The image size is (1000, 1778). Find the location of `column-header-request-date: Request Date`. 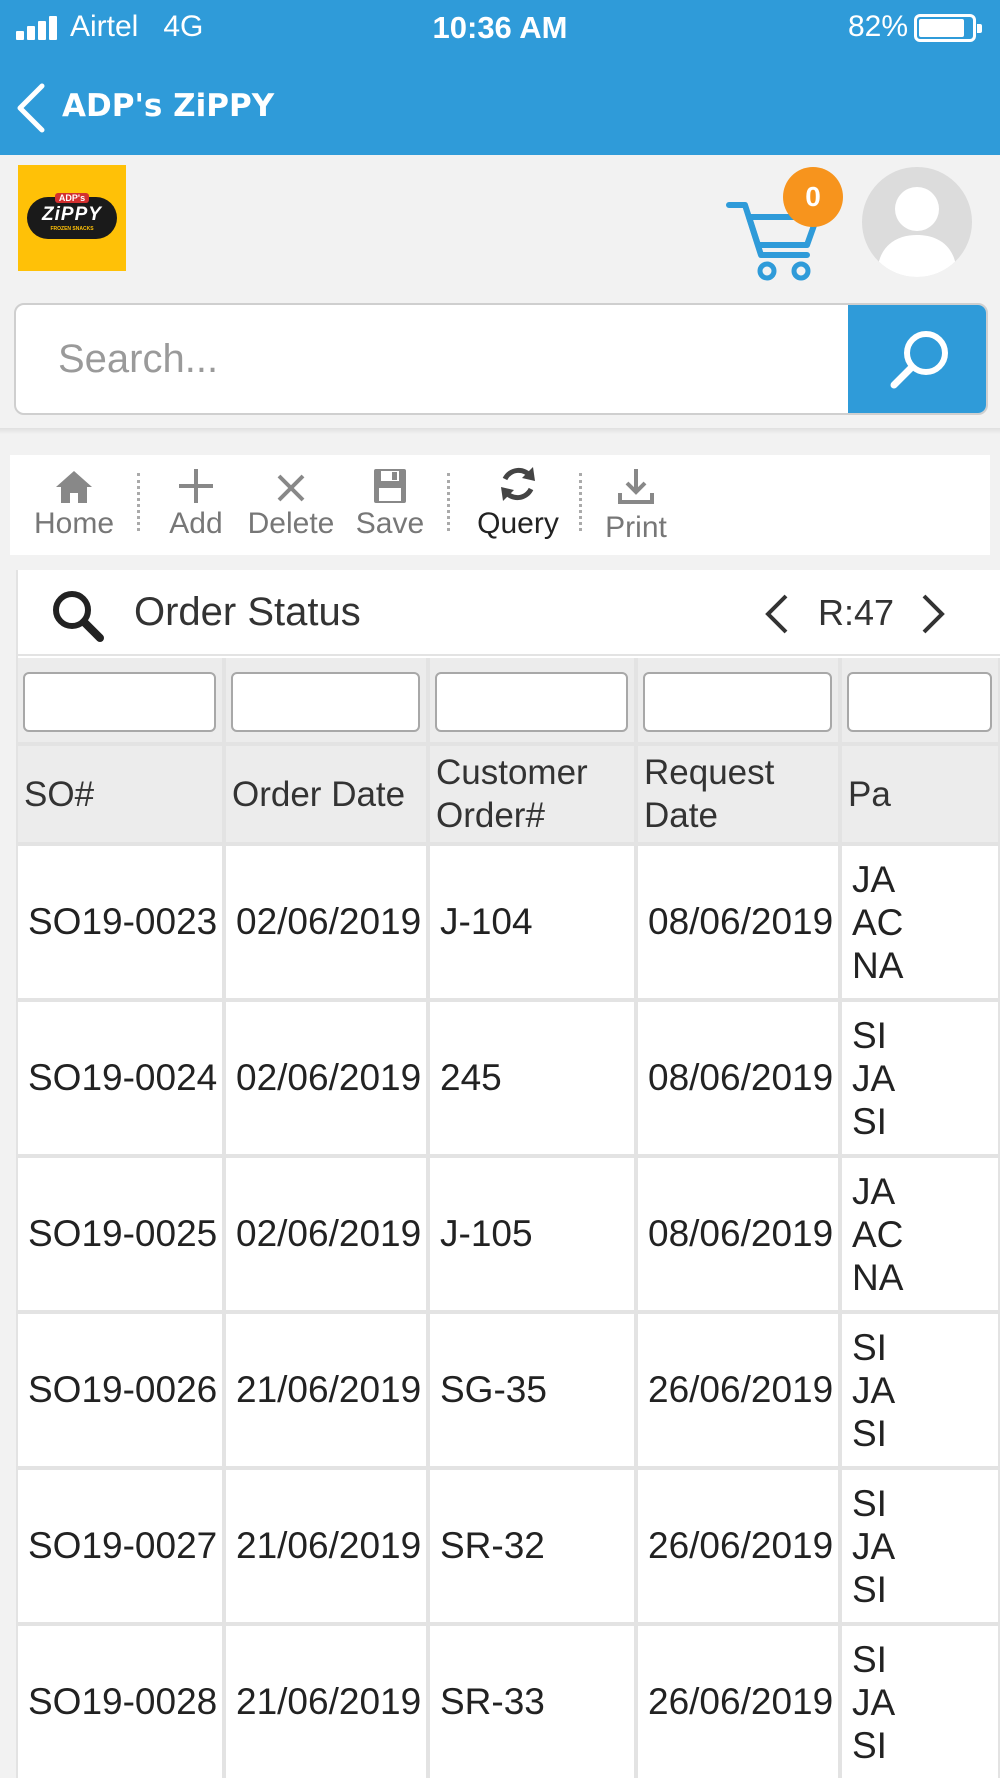

column-header-request-date: Request Date is located at coordinates (740, 796).